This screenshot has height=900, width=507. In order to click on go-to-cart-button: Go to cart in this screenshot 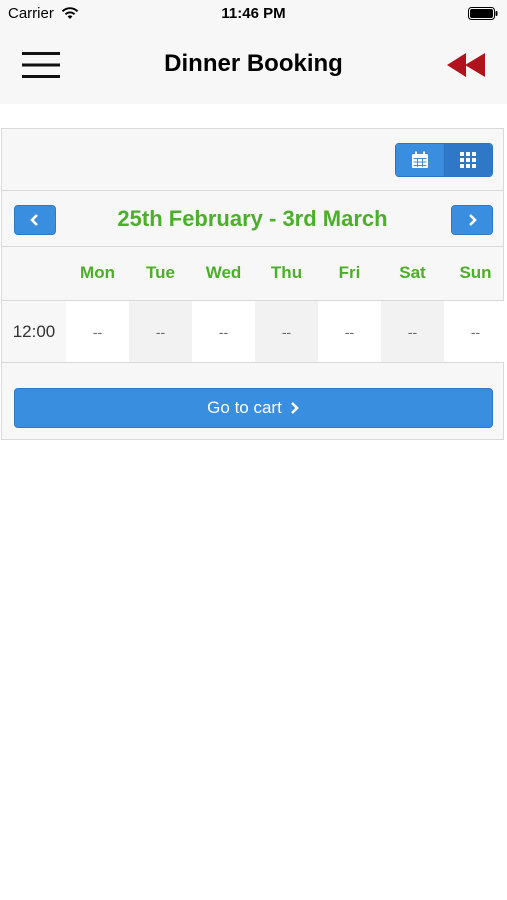, I will do `click(253, 408)`.